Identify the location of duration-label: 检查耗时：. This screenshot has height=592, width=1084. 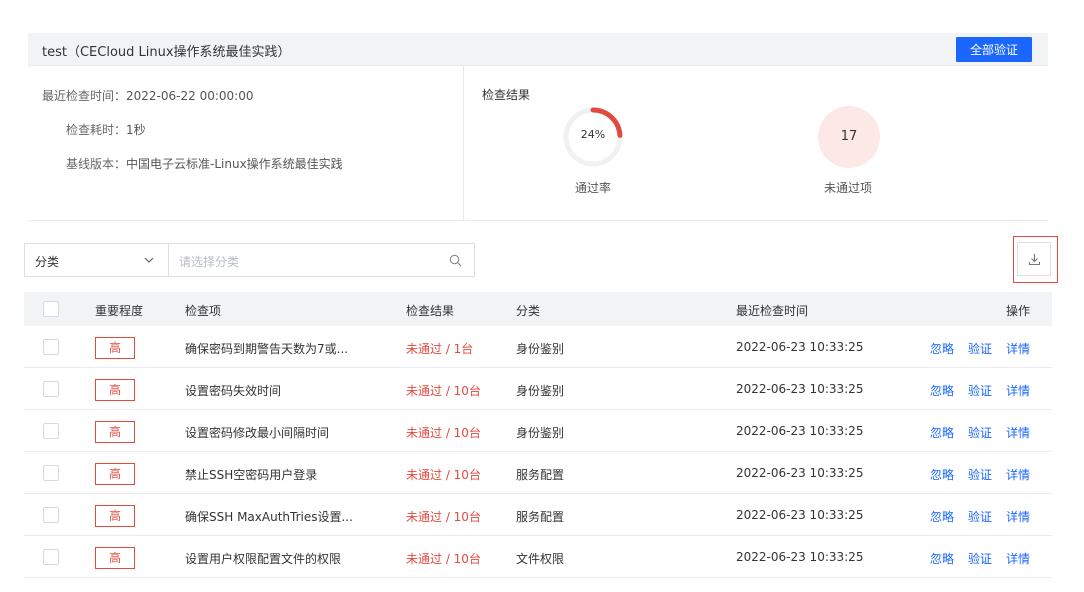
(96, 130).